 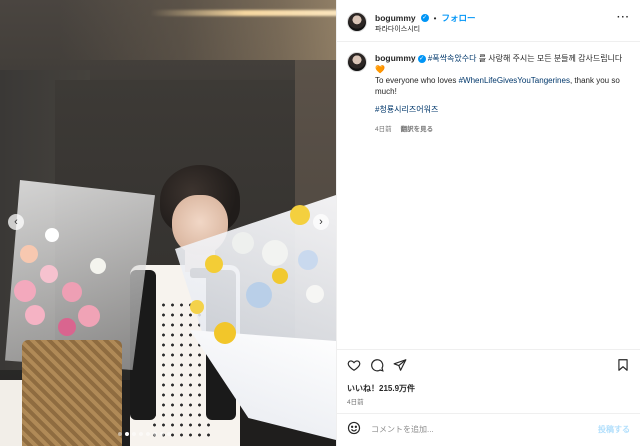 I want to click on hashtag-link: #청룡시리즈어워즈, so click(x=406, y=109).